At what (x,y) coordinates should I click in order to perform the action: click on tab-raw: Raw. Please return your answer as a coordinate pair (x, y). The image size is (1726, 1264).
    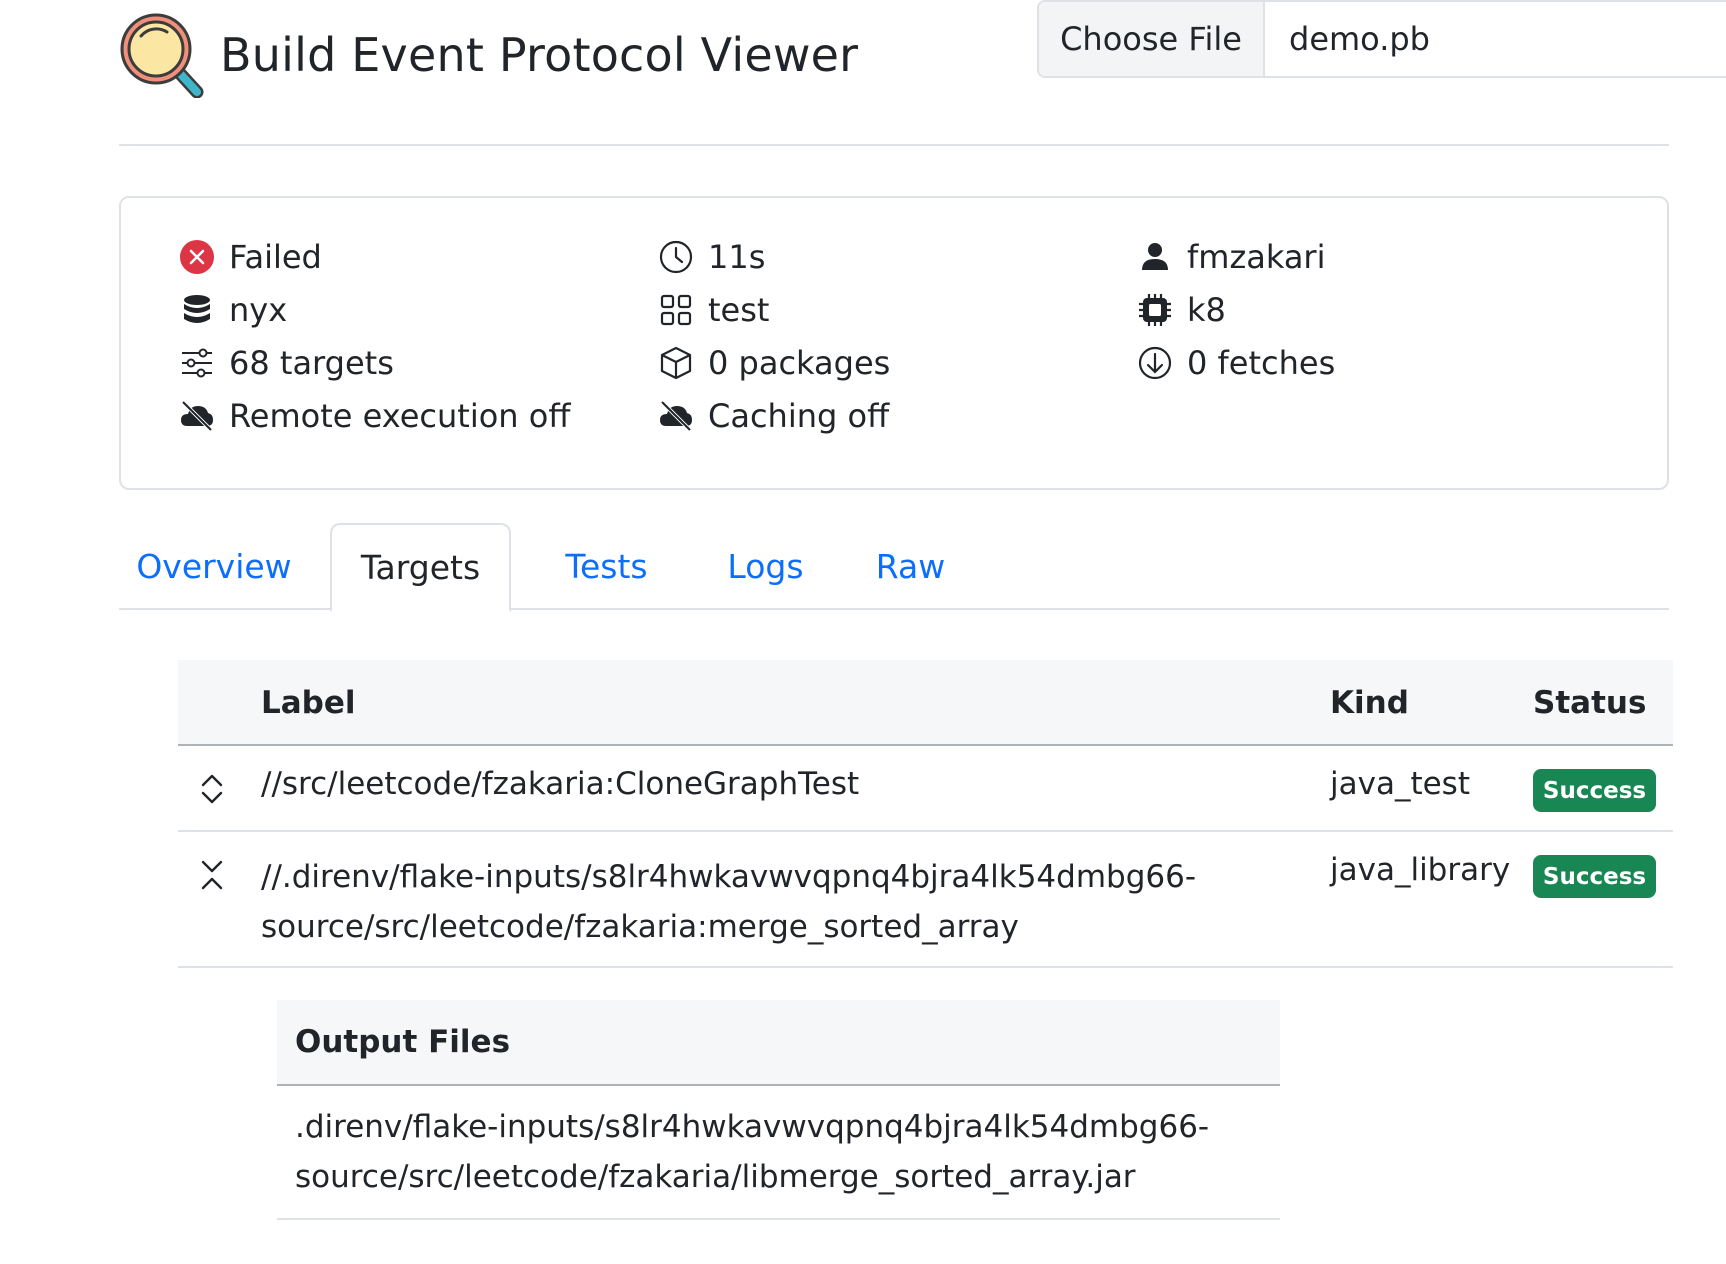
    Looking at the image, I should click on (910, 566).